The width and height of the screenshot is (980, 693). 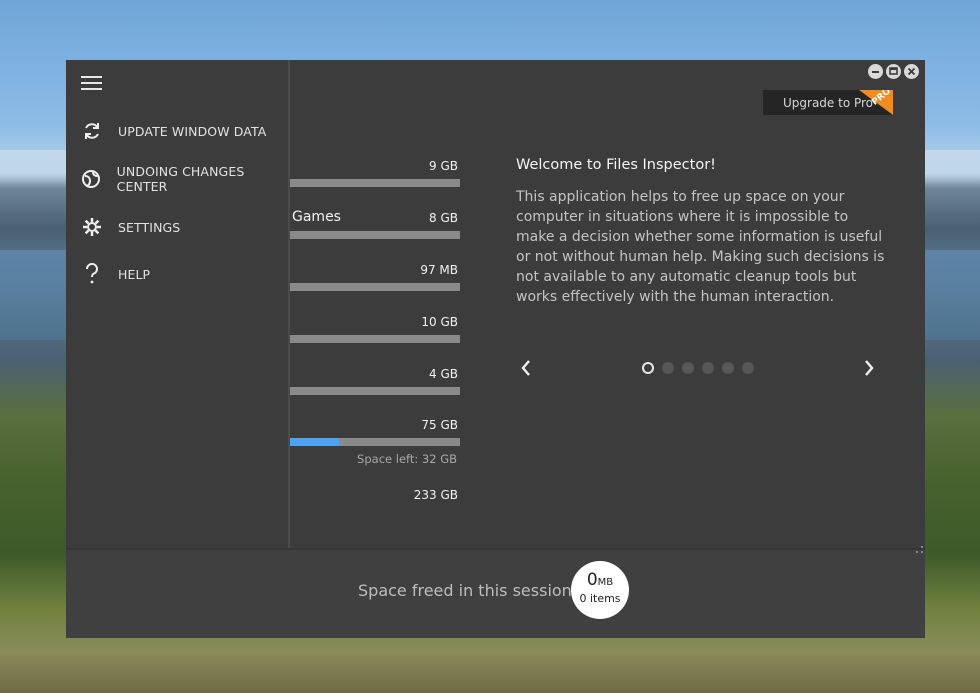 What do you see at coordinates (192, 131) in the screenshot?
I see `sidebar-item-label: UPDATE WINDOW DATA` at bounding box center [192, 131].